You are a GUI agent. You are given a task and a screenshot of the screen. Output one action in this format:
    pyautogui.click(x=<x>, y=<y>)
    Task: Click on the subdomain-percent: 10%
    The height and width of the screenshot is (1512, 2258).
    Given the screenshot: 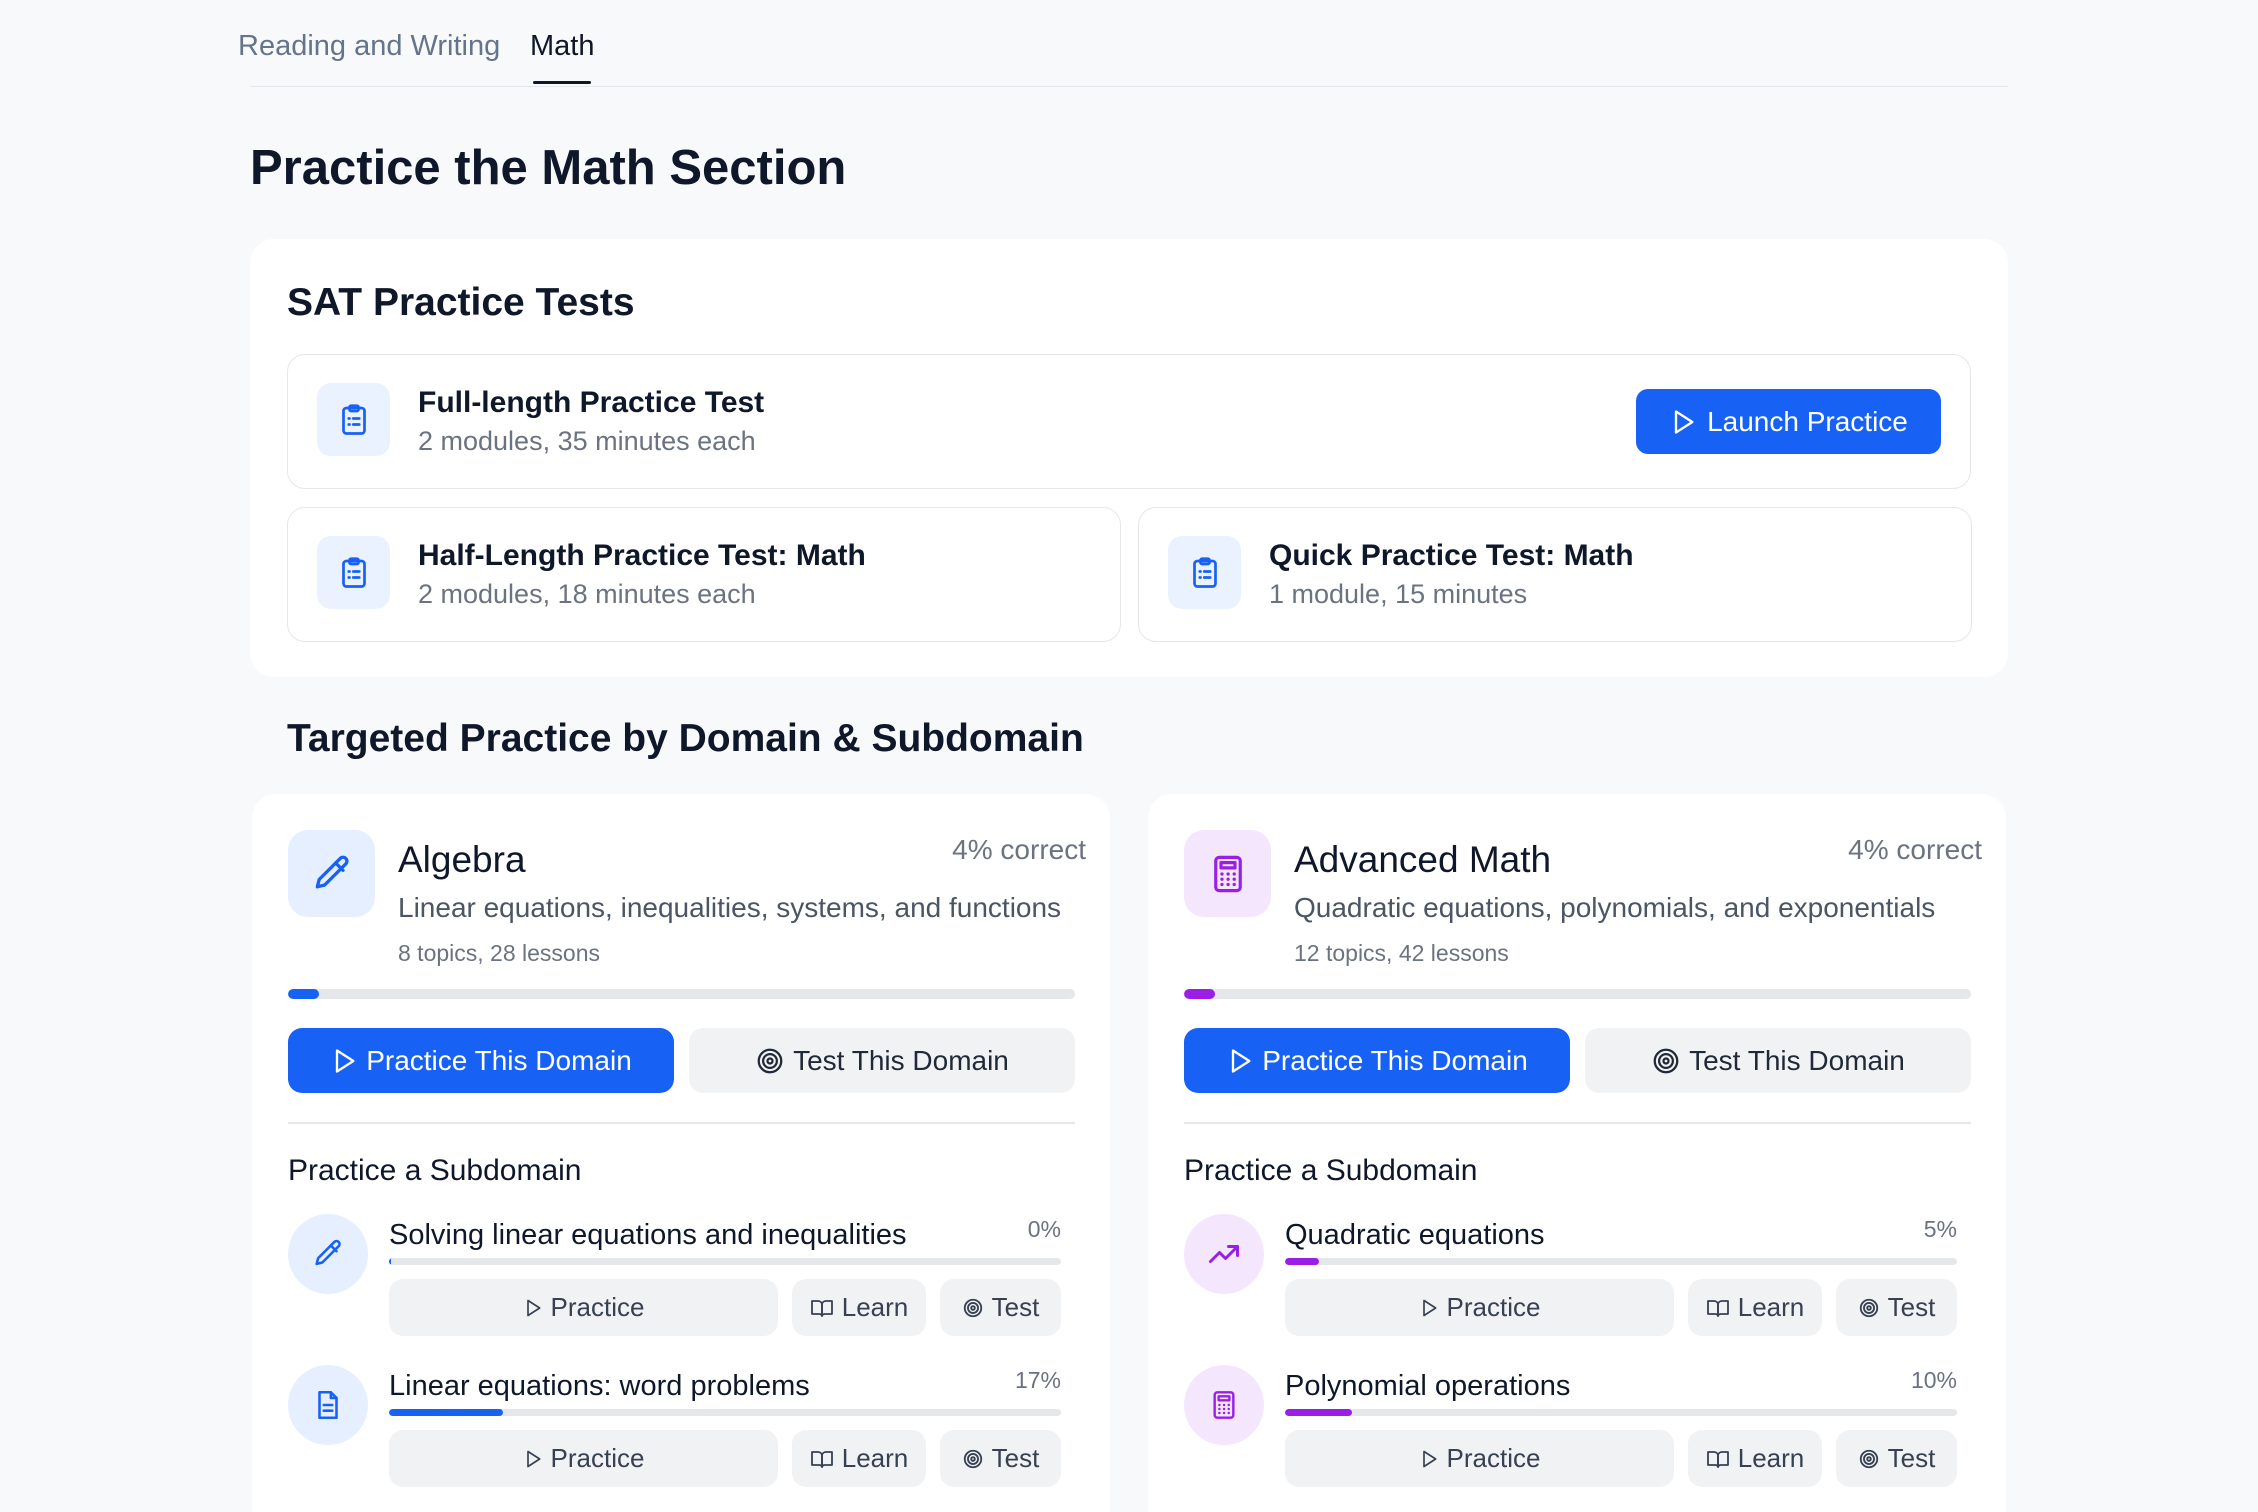 What is the action you would take?
    pyautogui.click(x=1933, y=1380)
    